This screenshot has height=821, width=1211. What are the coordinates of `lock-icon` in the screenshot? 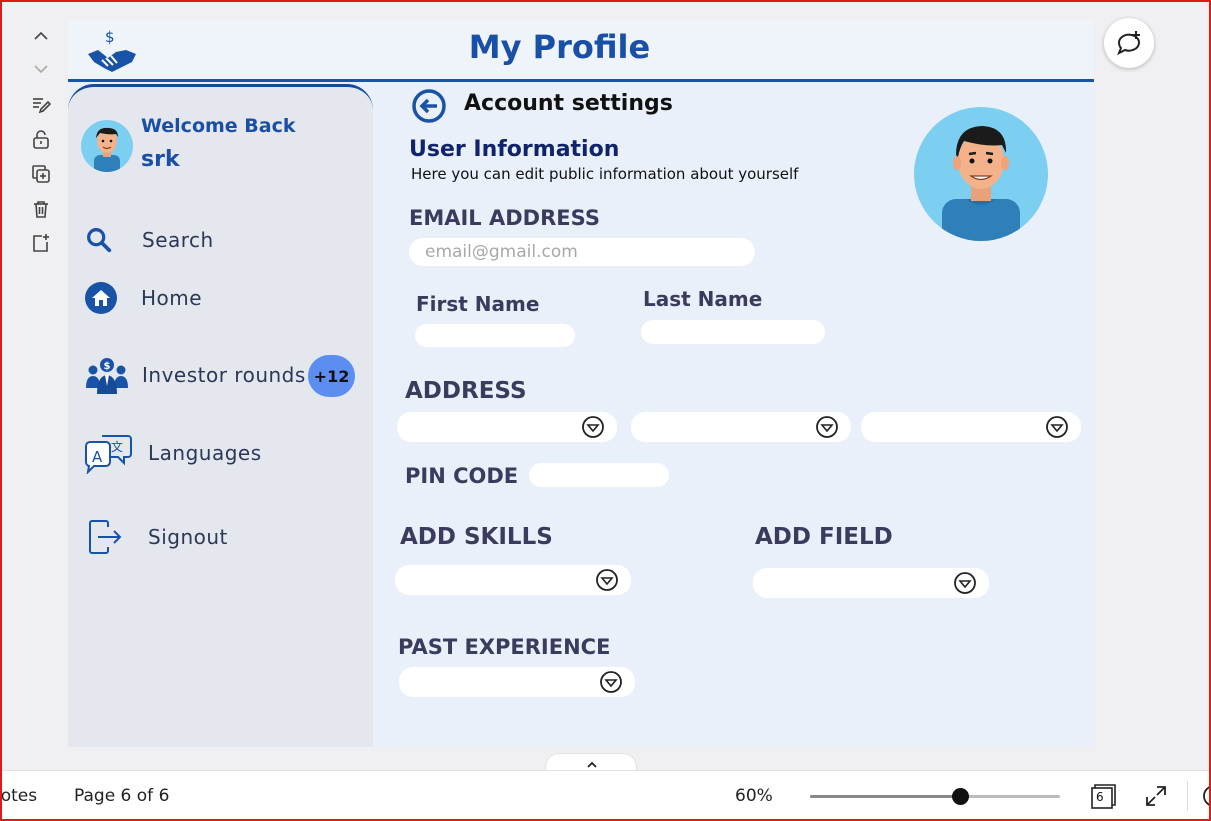 It's located at (41, 139).